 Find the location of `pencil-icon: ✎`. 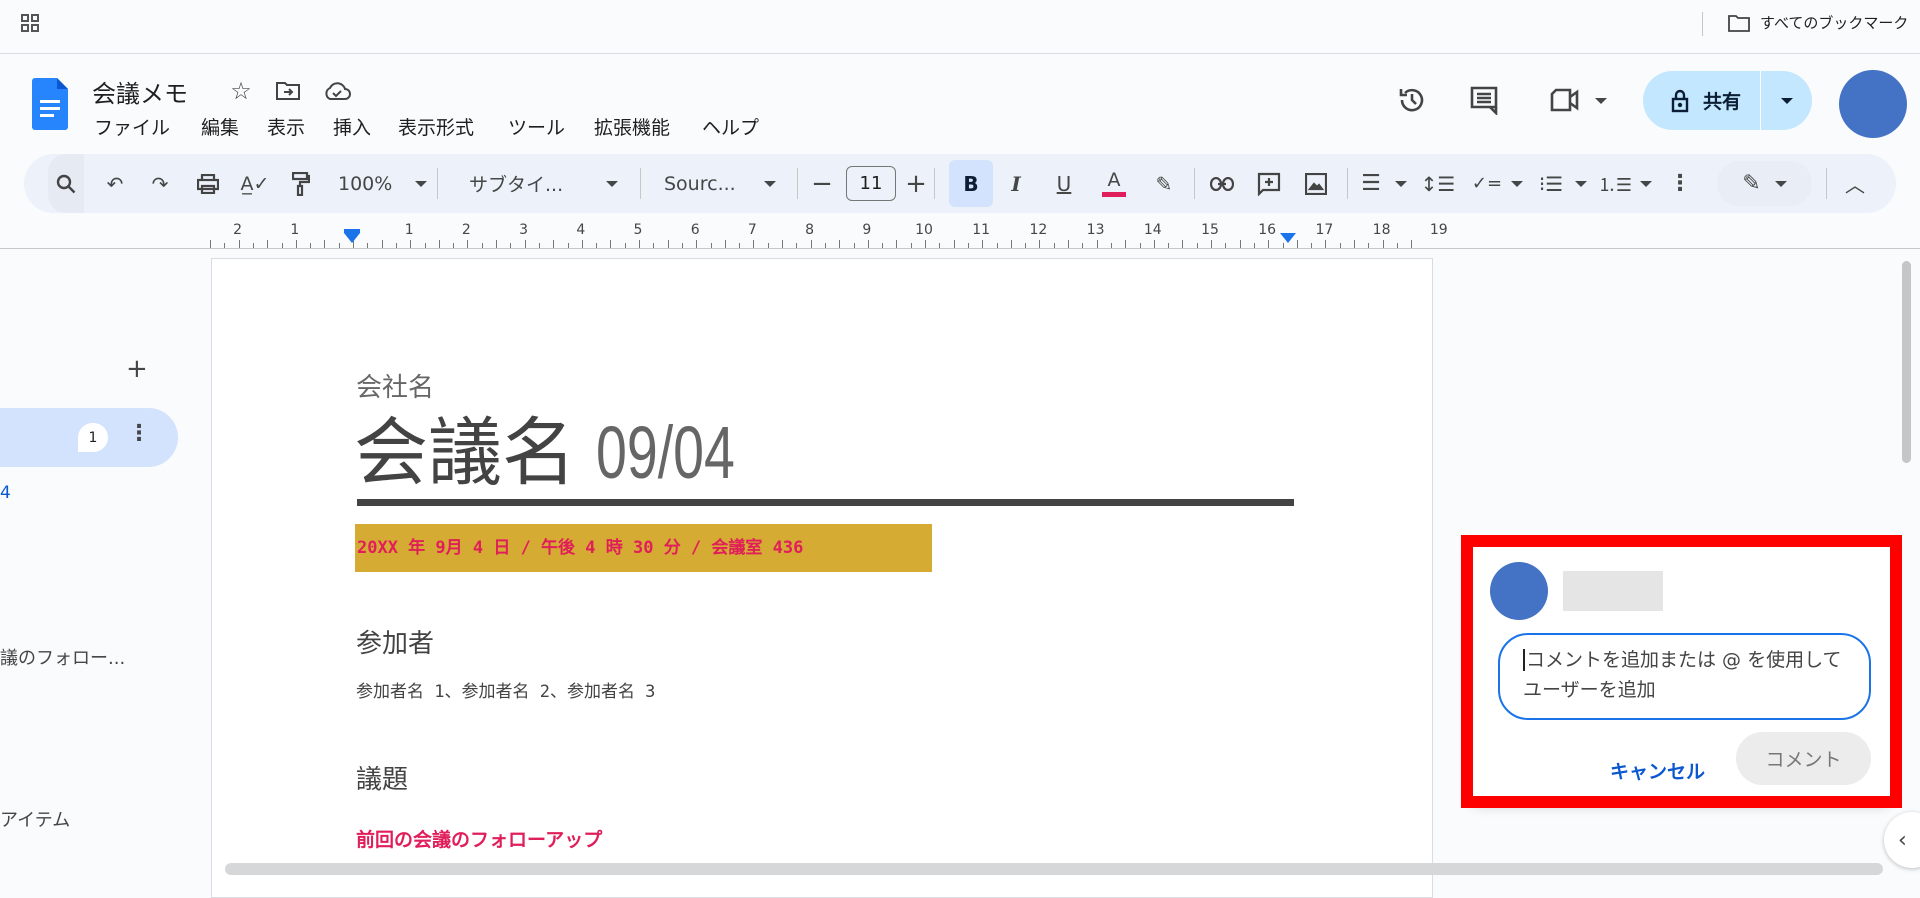

pencil-icon: ✎ is located at coordinates (1751, 183).